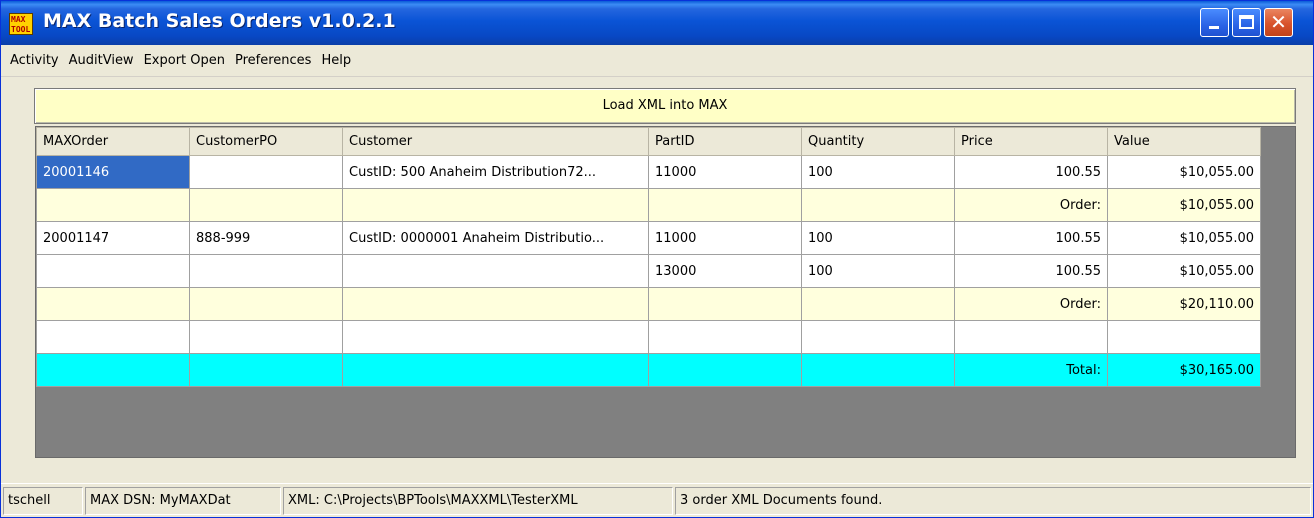 The image size is (1314, 518). What do you see at coordinates (1184, 141) in the screenshot?
I see `column-header-value: Value` at bounding box center [1184, 141].